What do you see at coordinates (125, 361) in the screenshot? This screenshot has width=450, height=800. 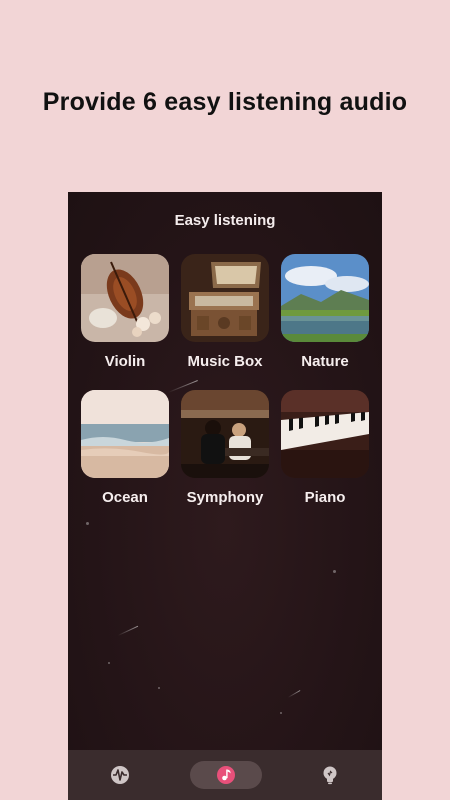 I see `tile-label: Violin` at bounding box center [125, 361].